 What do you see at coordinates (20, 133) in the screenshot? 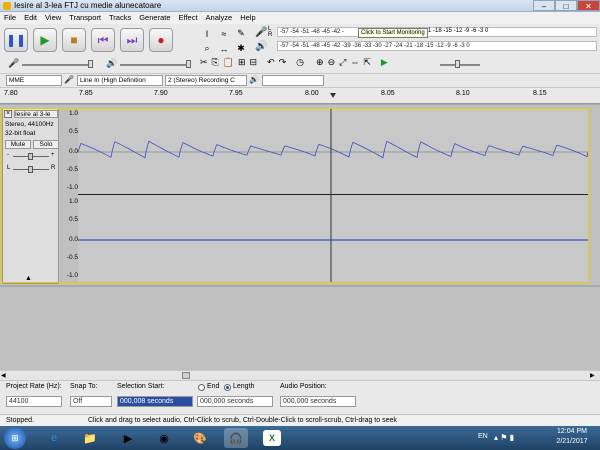
I see `track-bitdepth-info: 32-bit float` at bounding box center [20, 133].